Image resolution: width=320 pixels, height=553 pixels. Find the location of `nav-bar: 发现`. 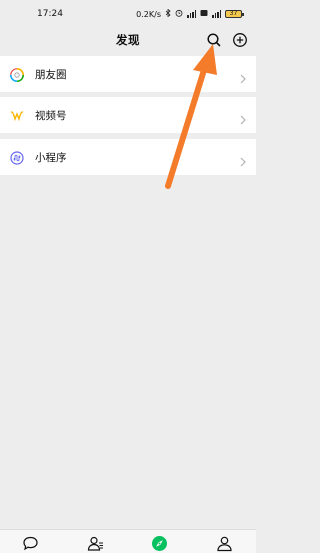

nav-bar: 发现 is located at coordinates (128, 40).